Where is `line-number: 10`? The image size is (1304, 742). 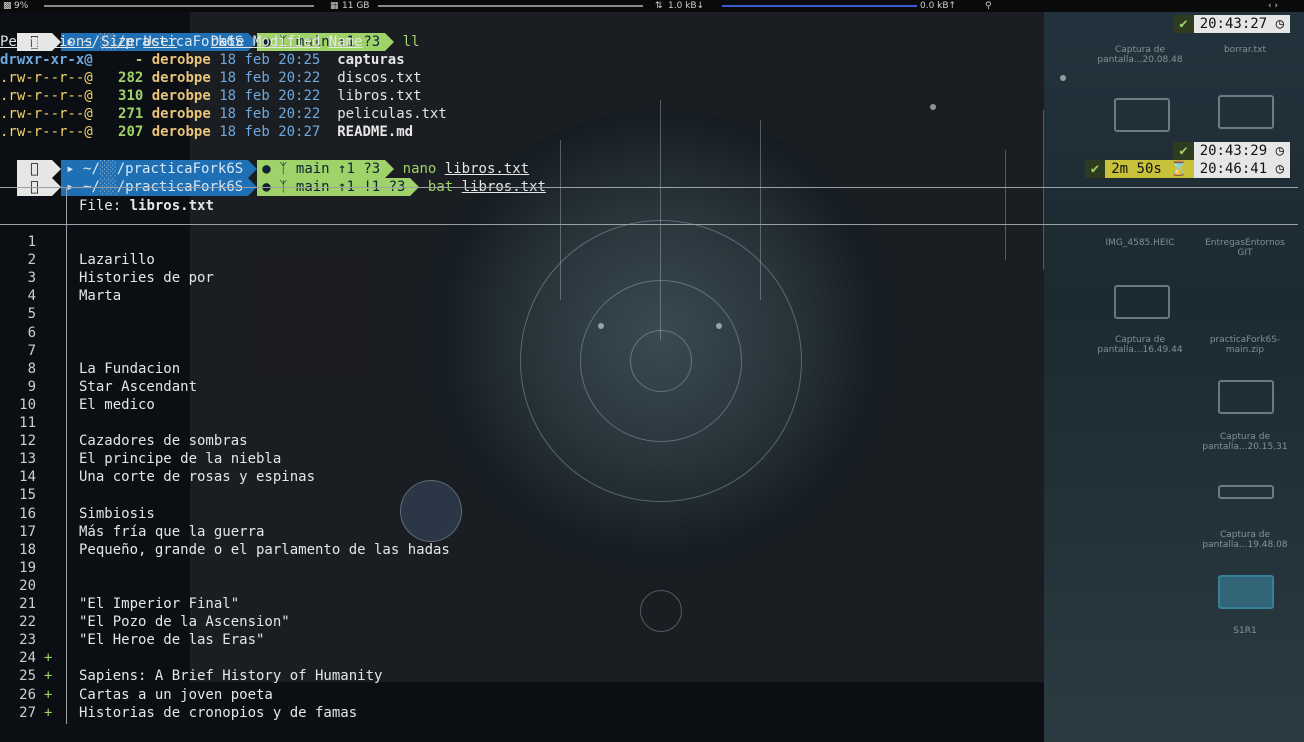
line-number: 10 is located at coordinates (27, 404).